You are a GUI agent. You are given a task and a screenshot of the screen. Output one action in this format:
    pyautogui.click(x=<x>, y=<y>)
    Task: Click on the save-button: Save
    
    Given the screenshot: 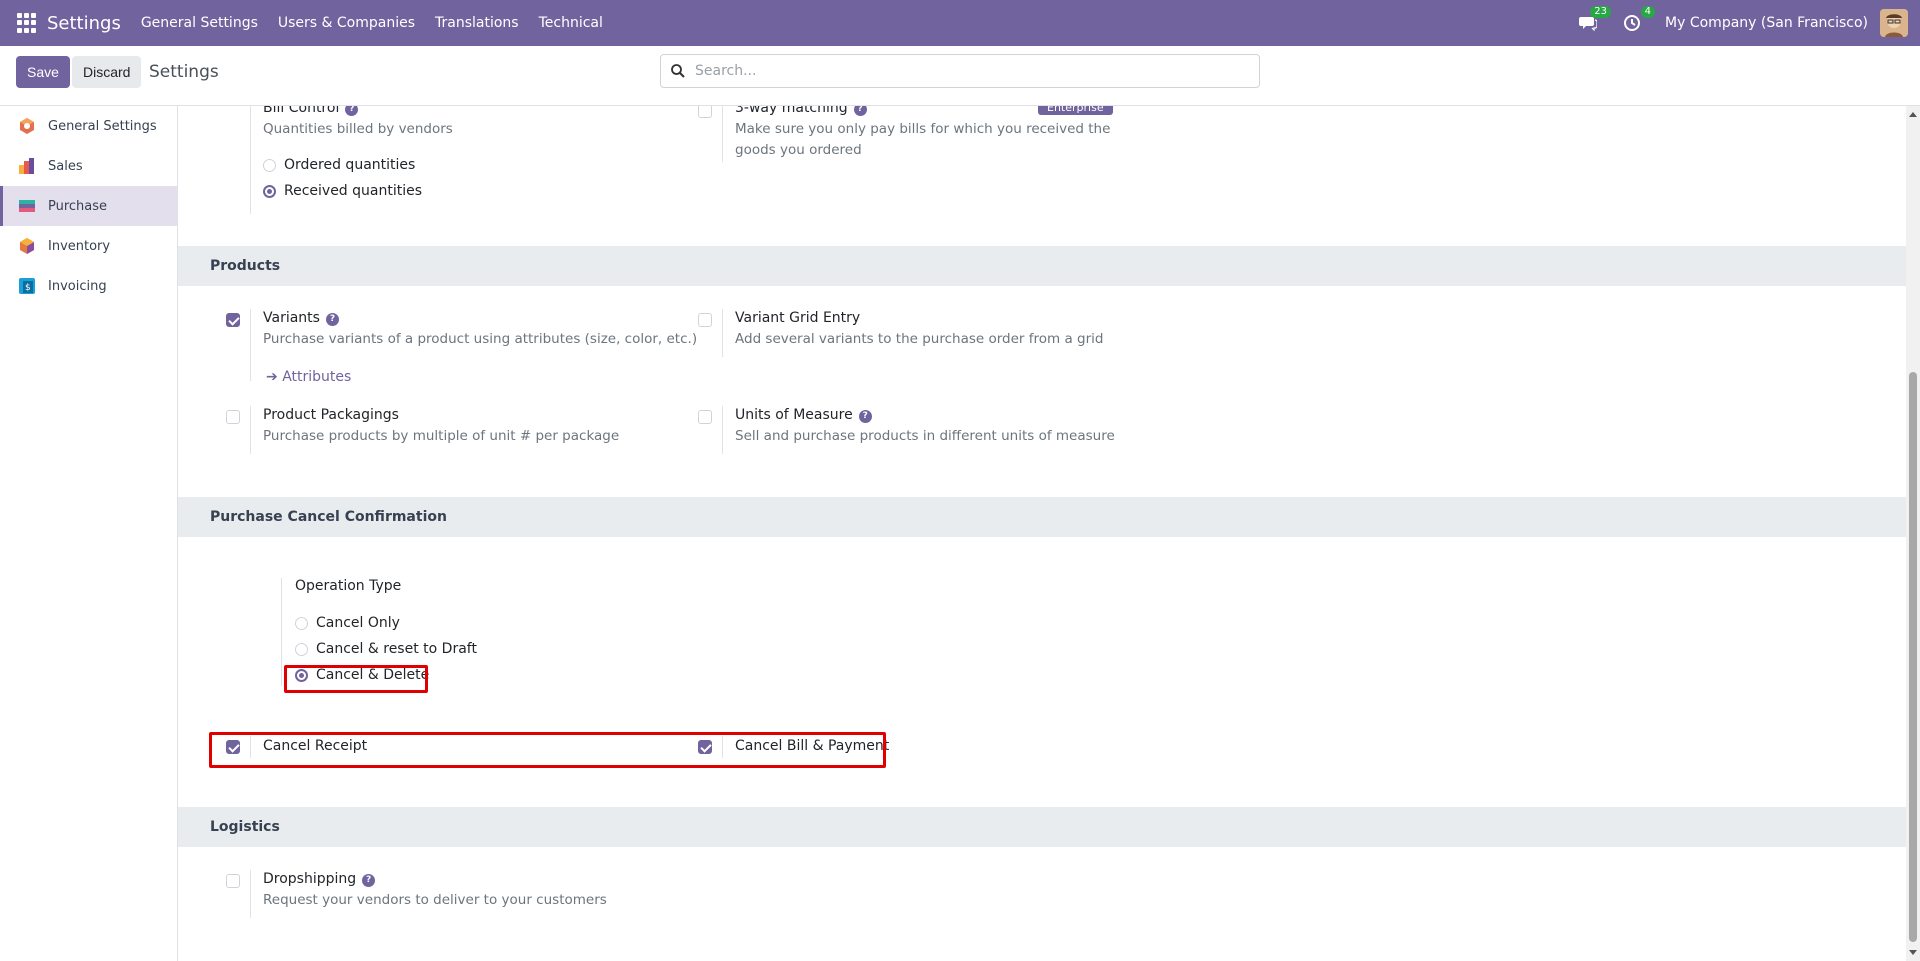 What is the action you would take?
    pyautogui.click(x=43, y=72)
    